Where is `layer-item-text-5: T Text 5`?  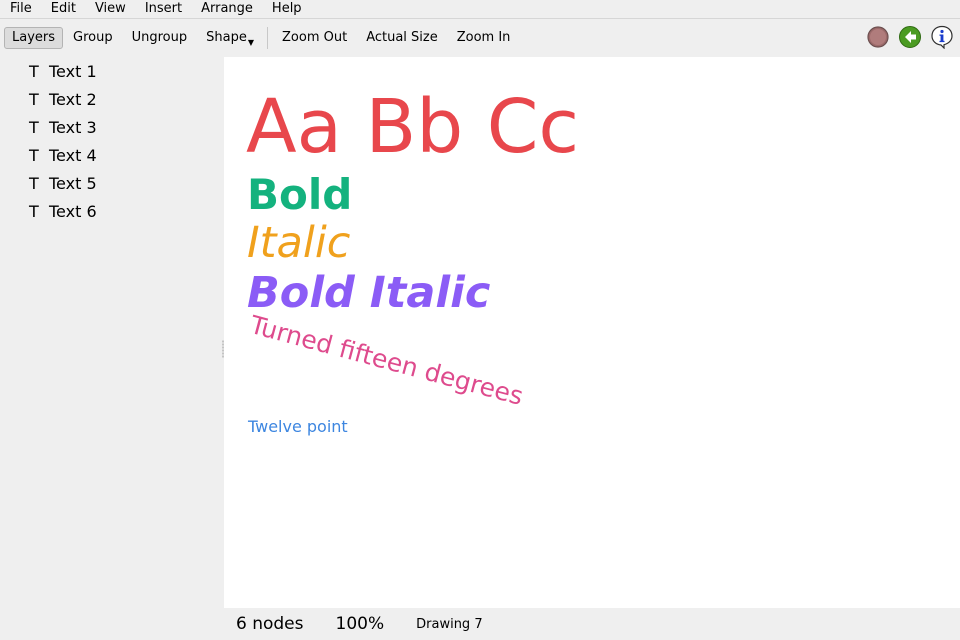
layer-item-text-5: T Text 5 is located at coordinates (111, 183).